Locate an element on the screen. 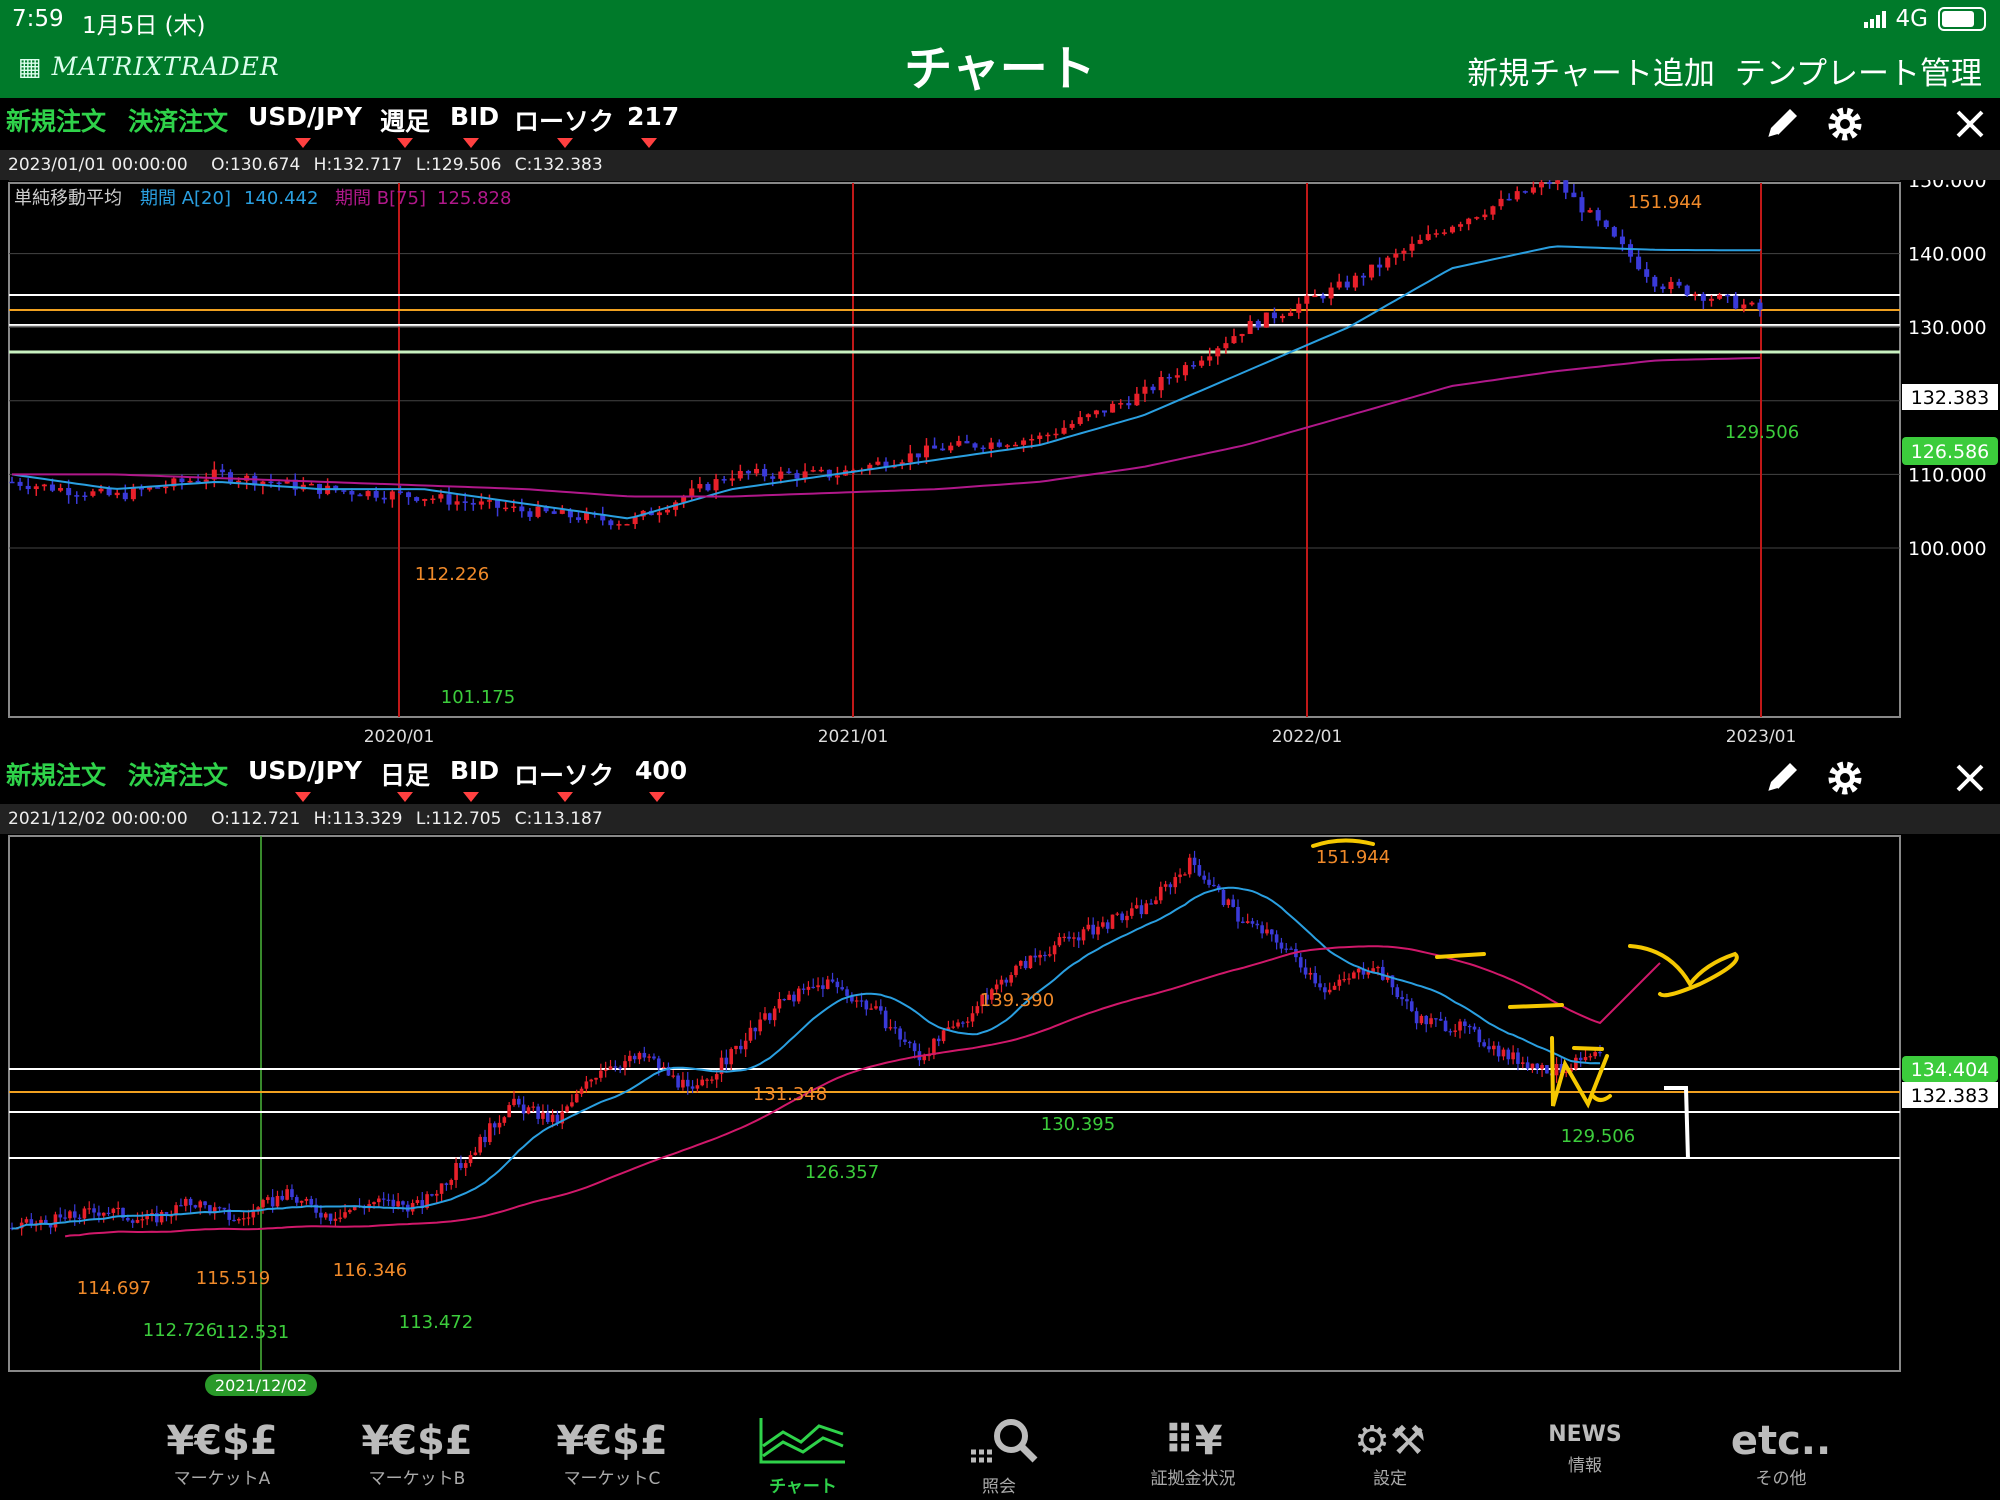 This screenshot has width=2000, height=1500. chart2-close-icon is located at coordinates (1970, 778).